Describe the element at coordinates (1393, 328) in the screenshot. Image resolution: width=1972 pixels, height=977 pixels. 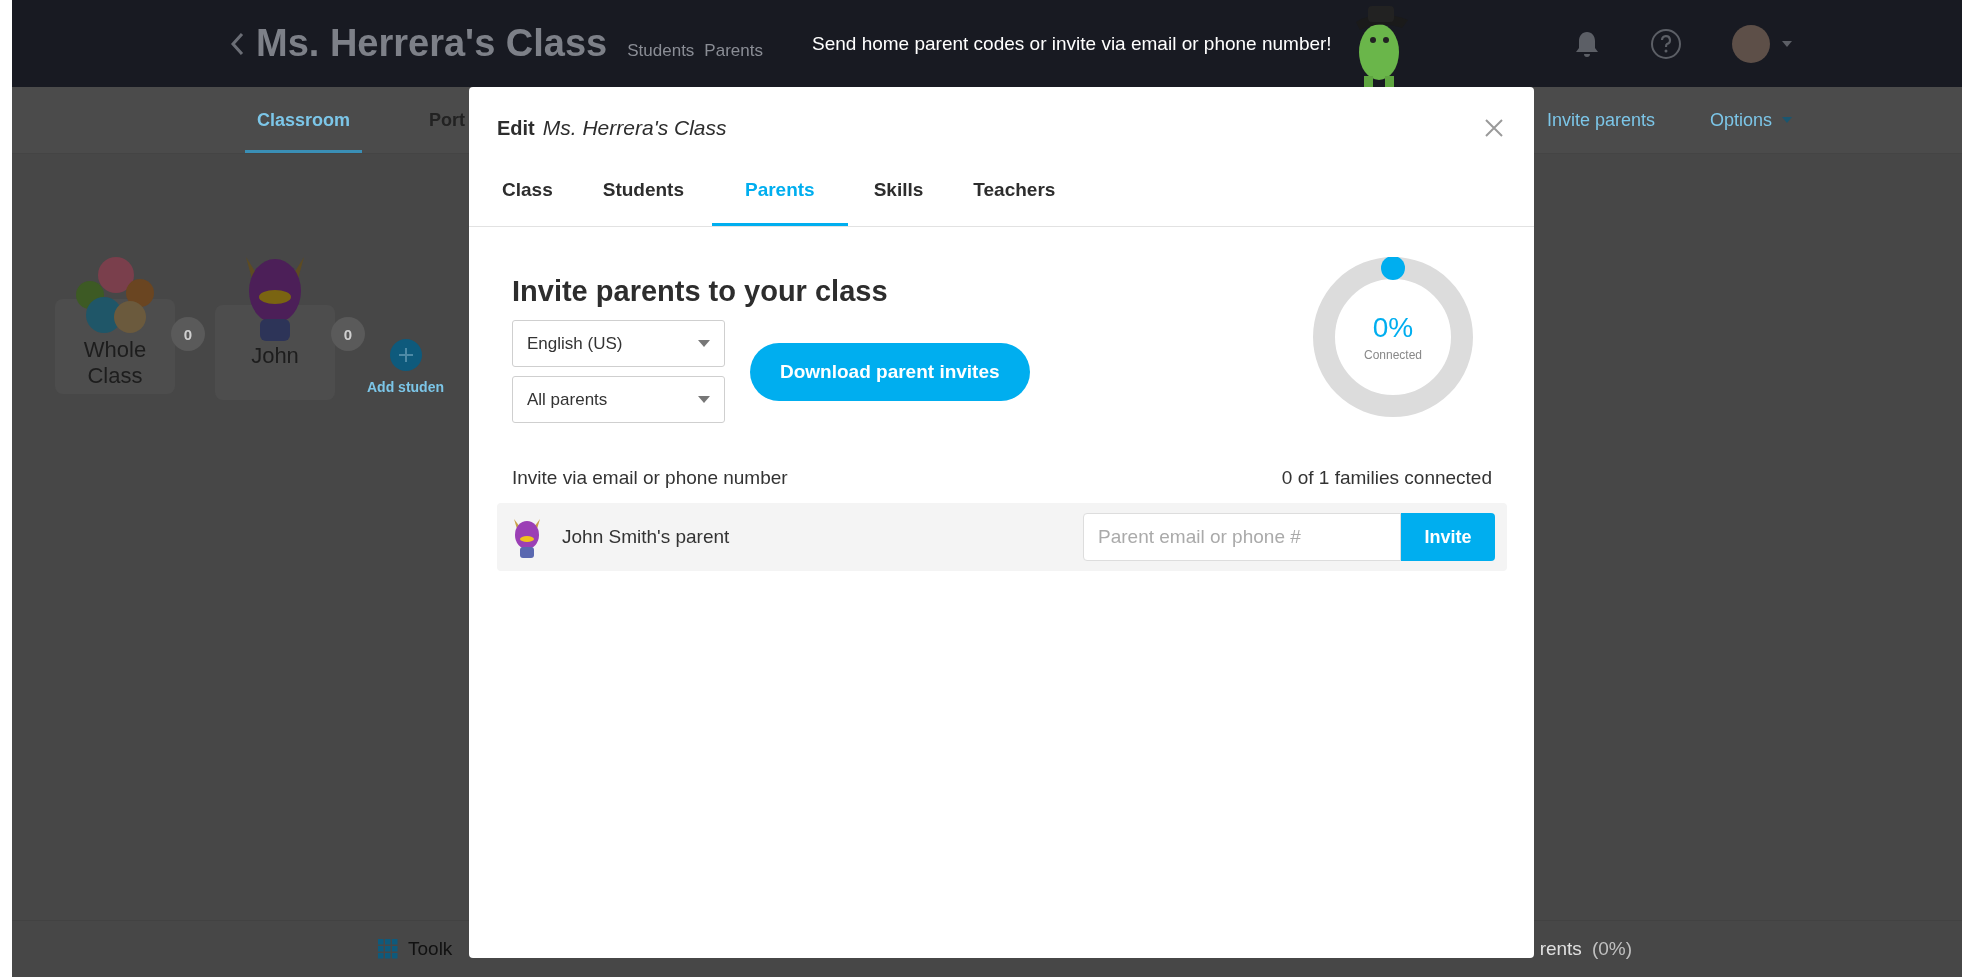
I see `connected-percent: 0%` at that location.